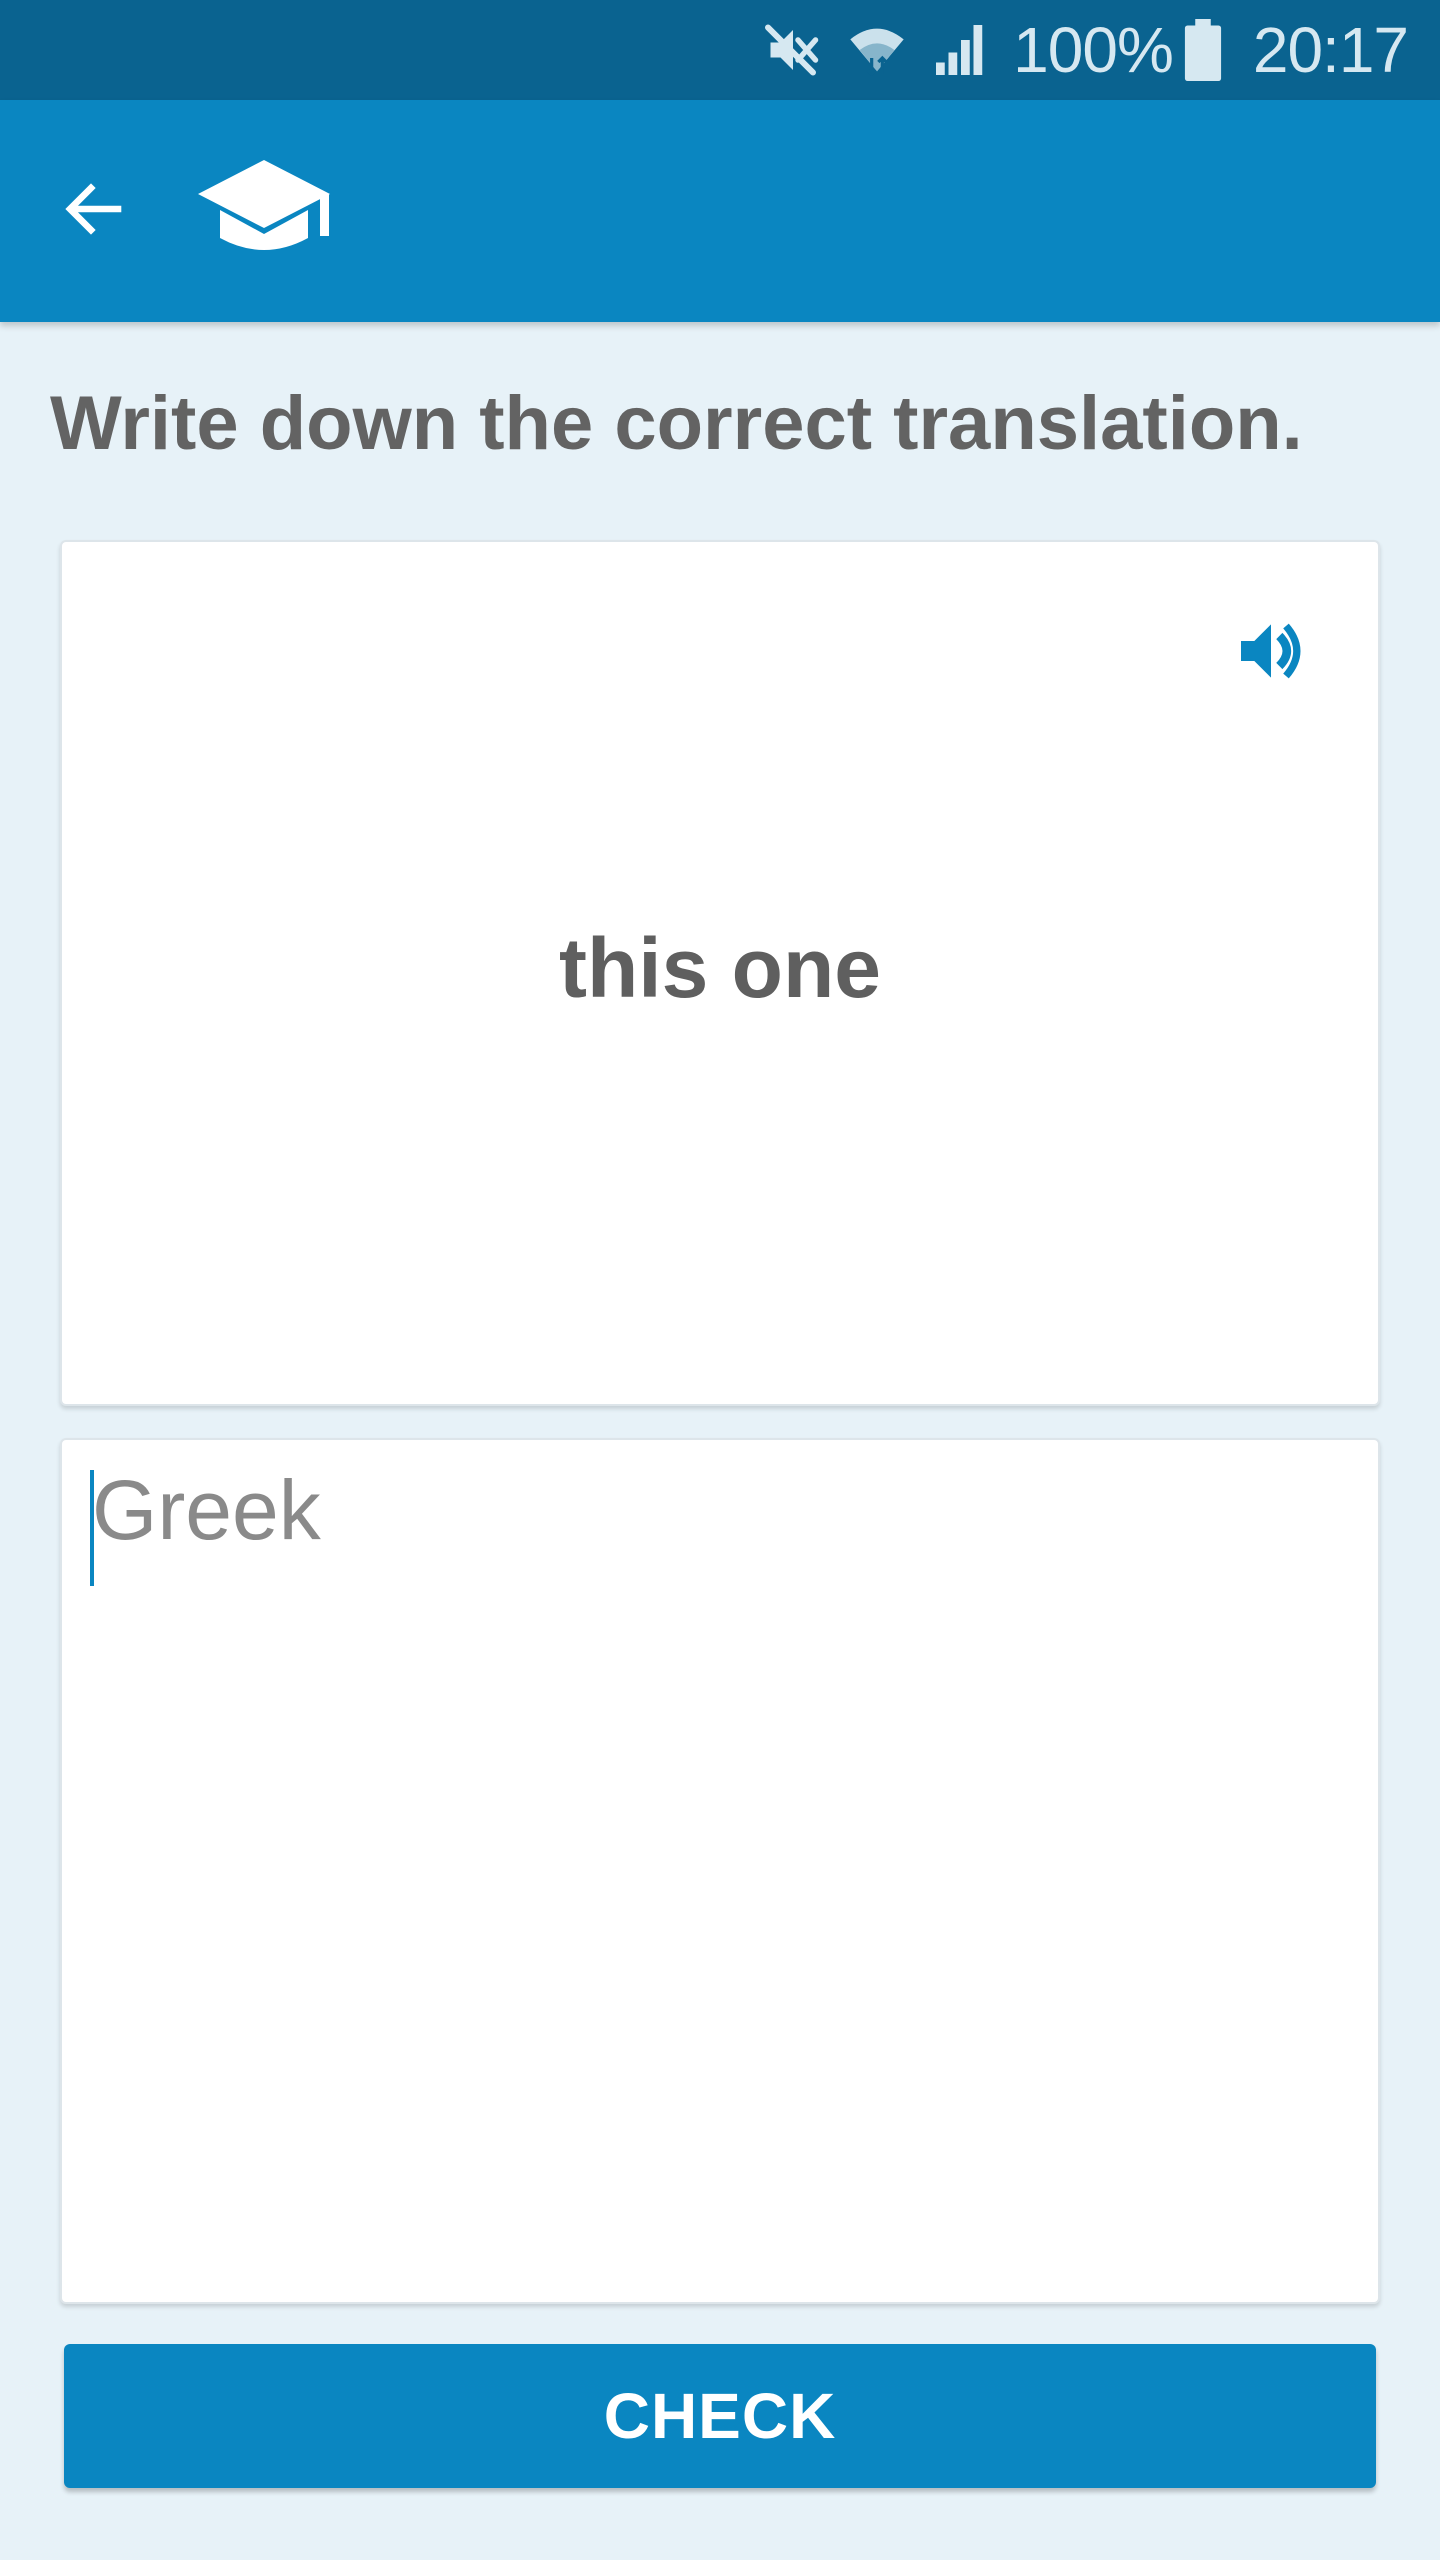  What do you see at coordinates (793, 50) in the screenshot?
I see `mute-icon` at bounding box center [793, 50].